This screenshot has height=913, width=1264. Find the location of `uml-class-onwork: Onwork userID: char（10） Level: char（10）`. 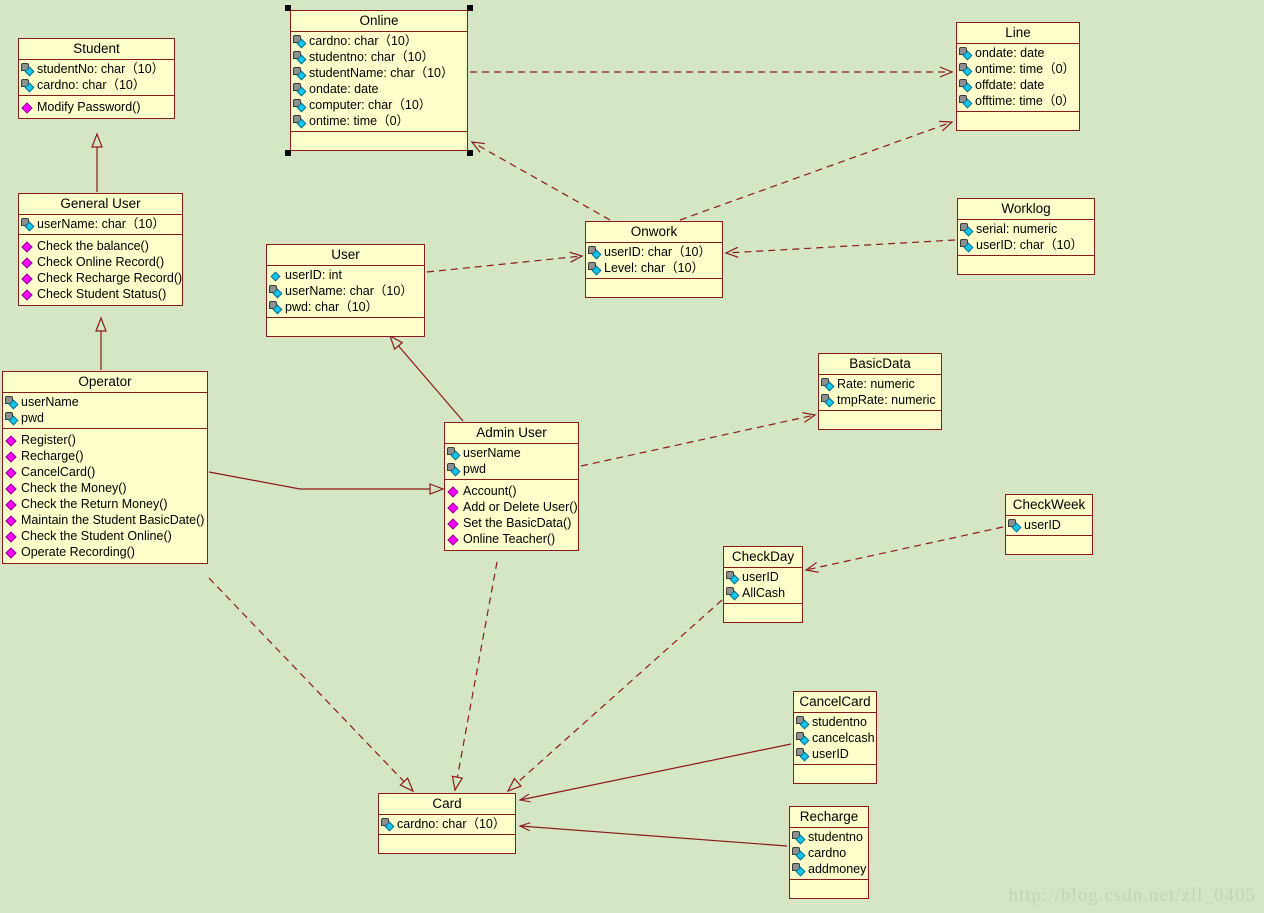

uml-class-onwork: Onwork userID: char（10） Level: char（10） is located at coordinates (654, 259).